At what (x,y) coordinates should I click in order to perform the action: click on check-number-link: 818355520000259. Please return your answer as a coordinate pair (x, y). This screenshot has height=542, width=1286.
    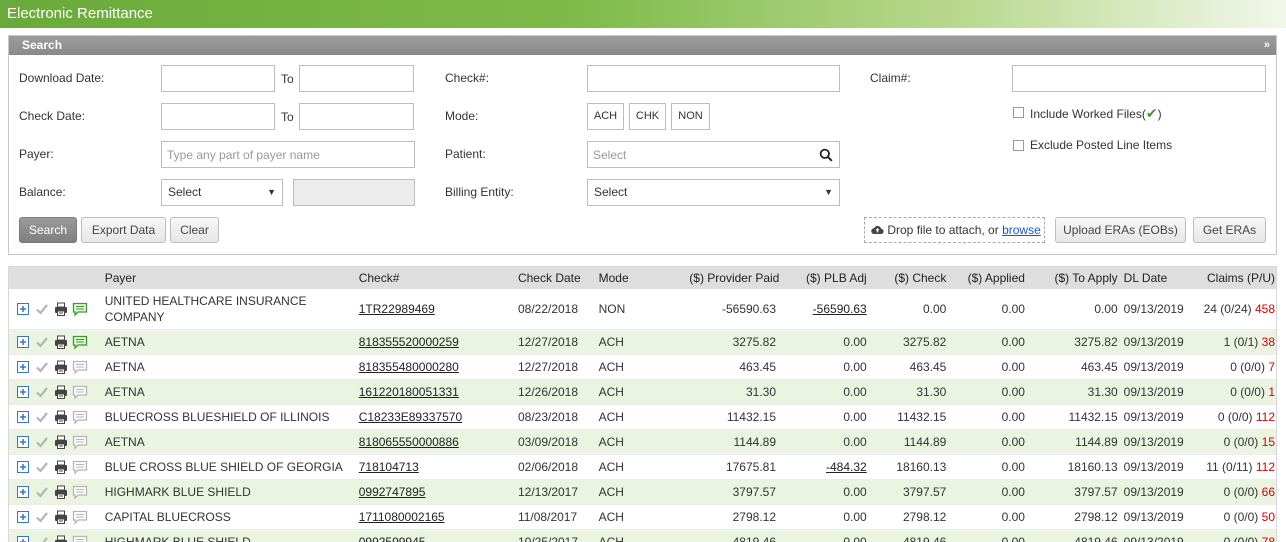
    Looking at the image, I should click on (409, 342).